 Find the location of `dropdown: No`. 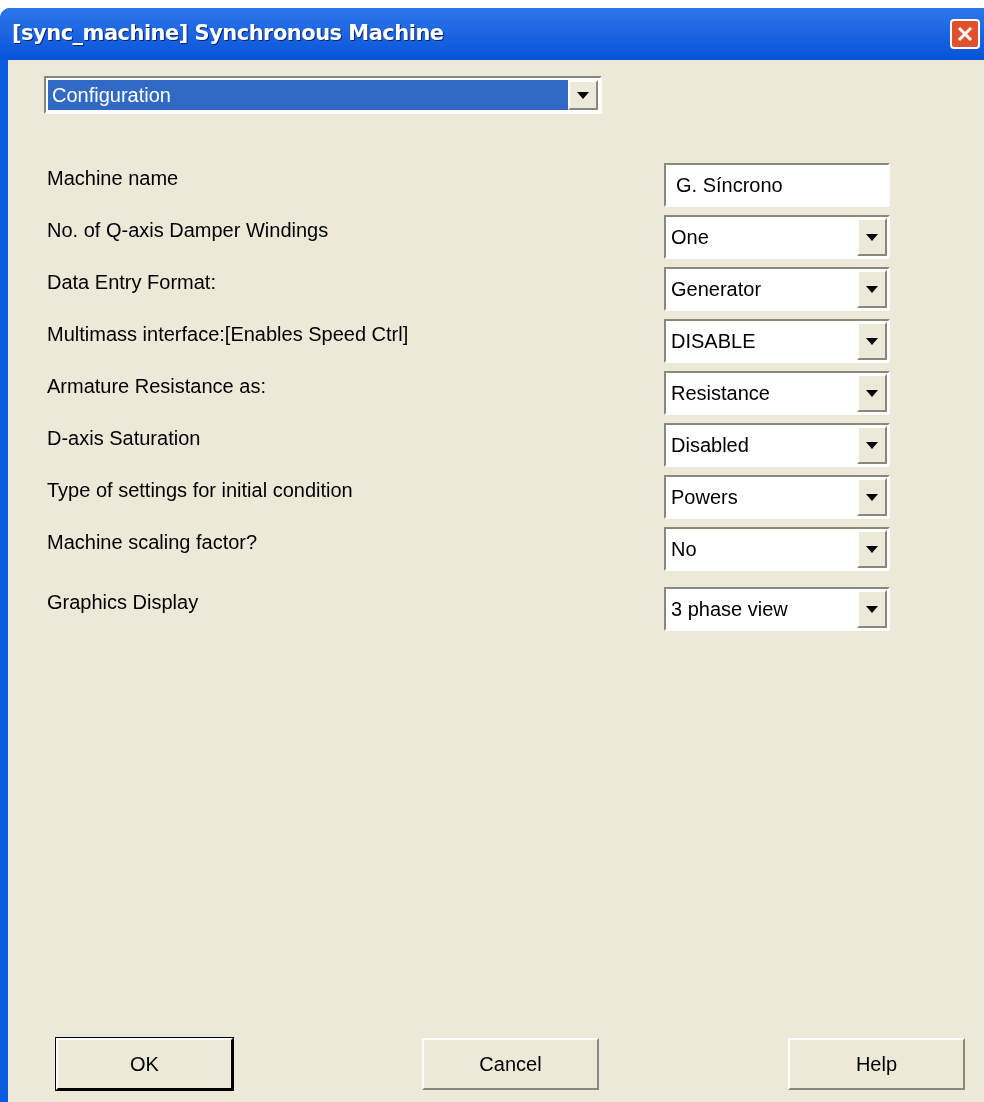

dropdown: No is located at coordinates (777, 549).